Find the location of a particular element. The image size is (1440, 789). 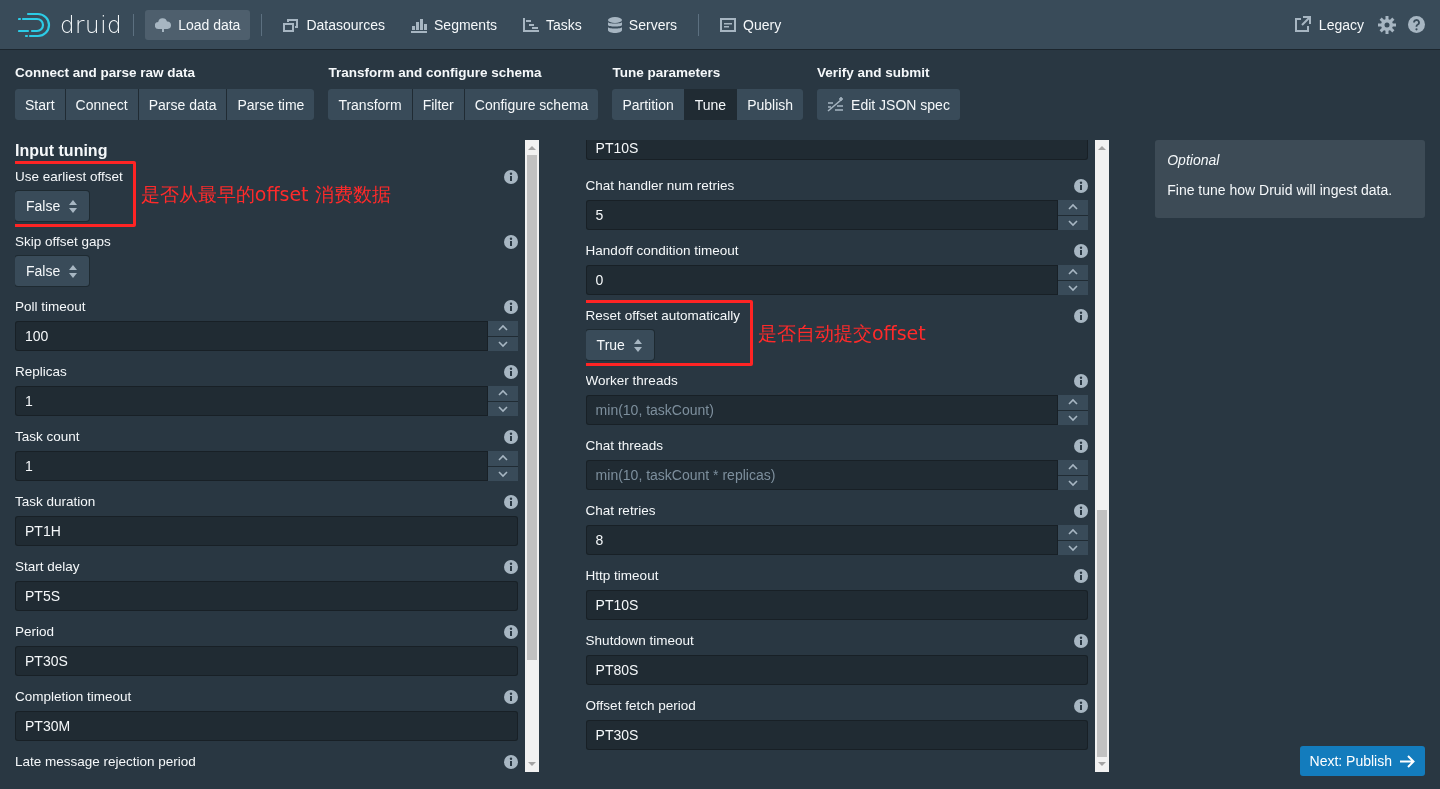

input-field: PT5S is located at coordinates (266, 596).